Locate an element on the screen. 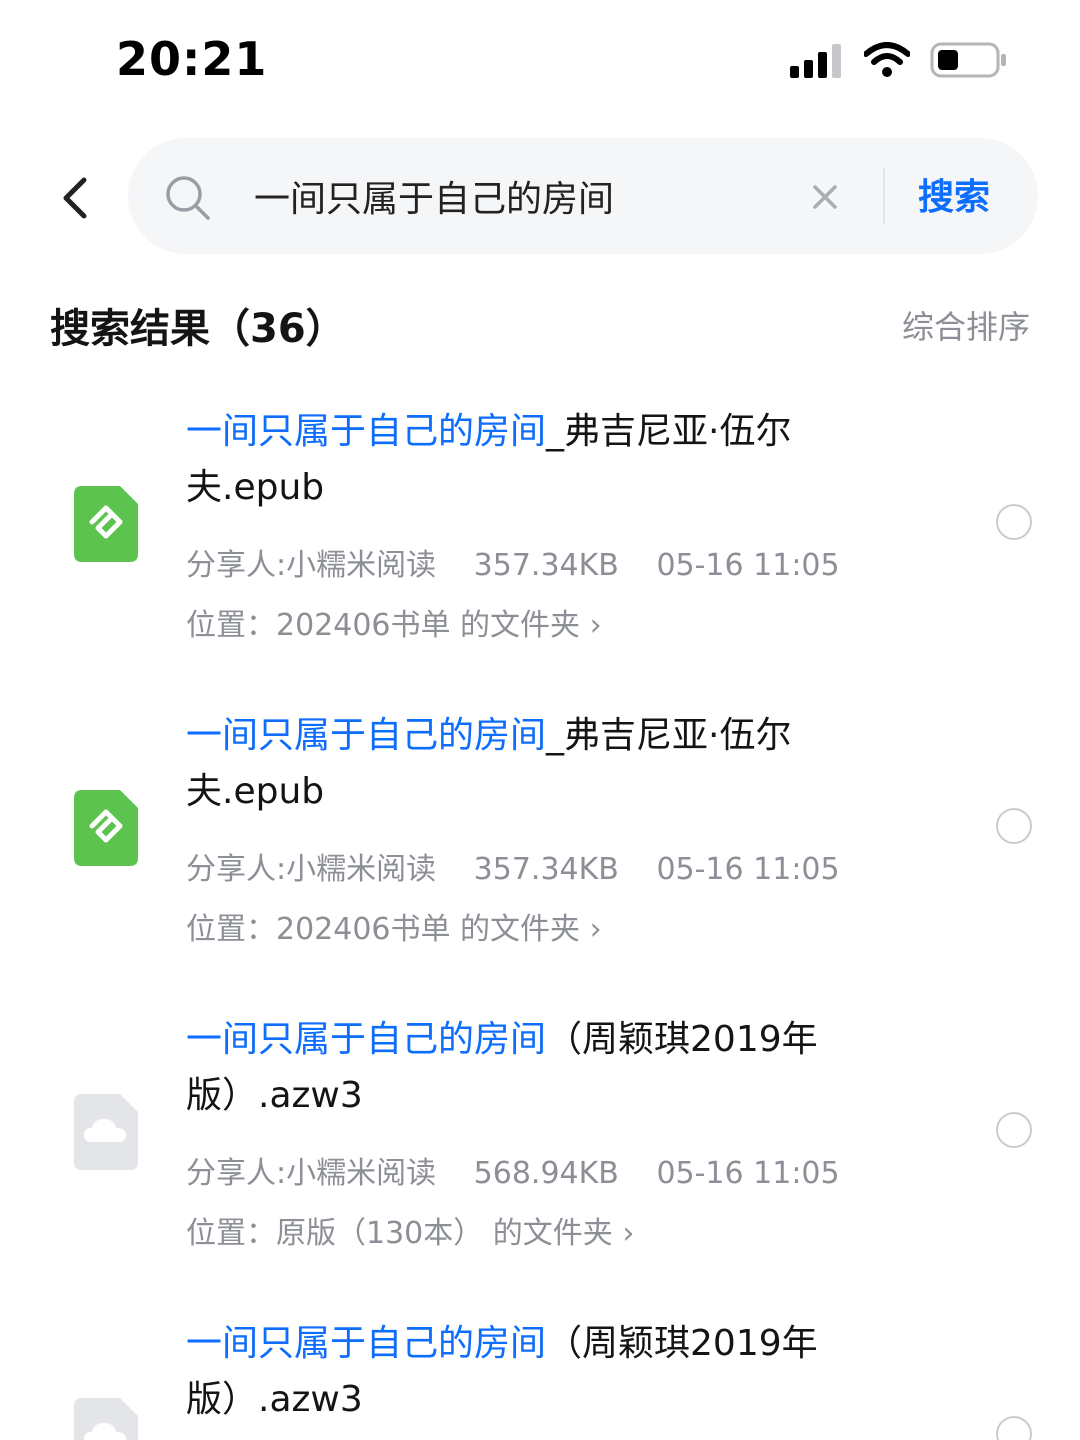 The height and width of the screenshot is (1440, 1080). search-icon is located at coordinates (188, 198).